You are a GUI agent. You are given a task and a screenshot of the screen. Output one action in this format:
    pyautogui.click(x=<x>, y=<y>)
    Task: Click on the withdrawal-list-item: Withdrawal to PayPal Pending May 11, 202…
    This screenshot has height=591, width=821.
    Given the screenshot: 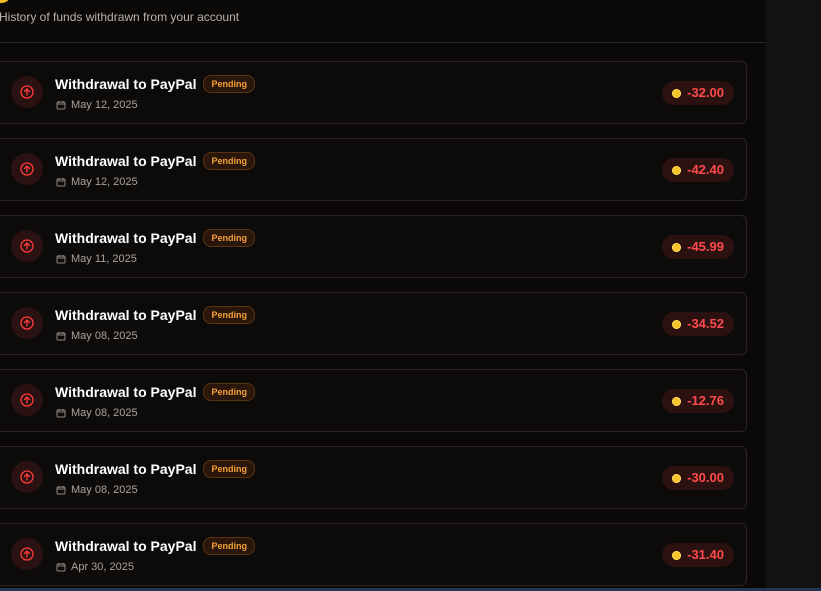 What is the action you would take?
    pyautogui.click(x=373, y=246)
    